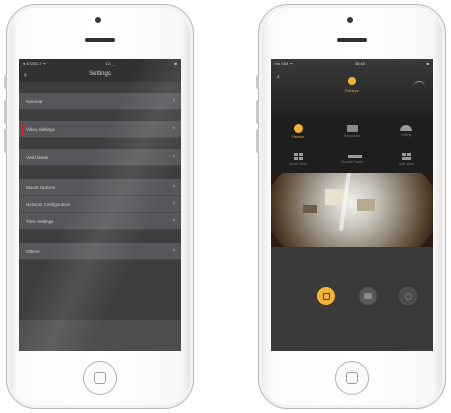 This screenshot has width=451, height=413. I want to click on settings-item-time-settings: Time Settings ›, so click(100, 221).